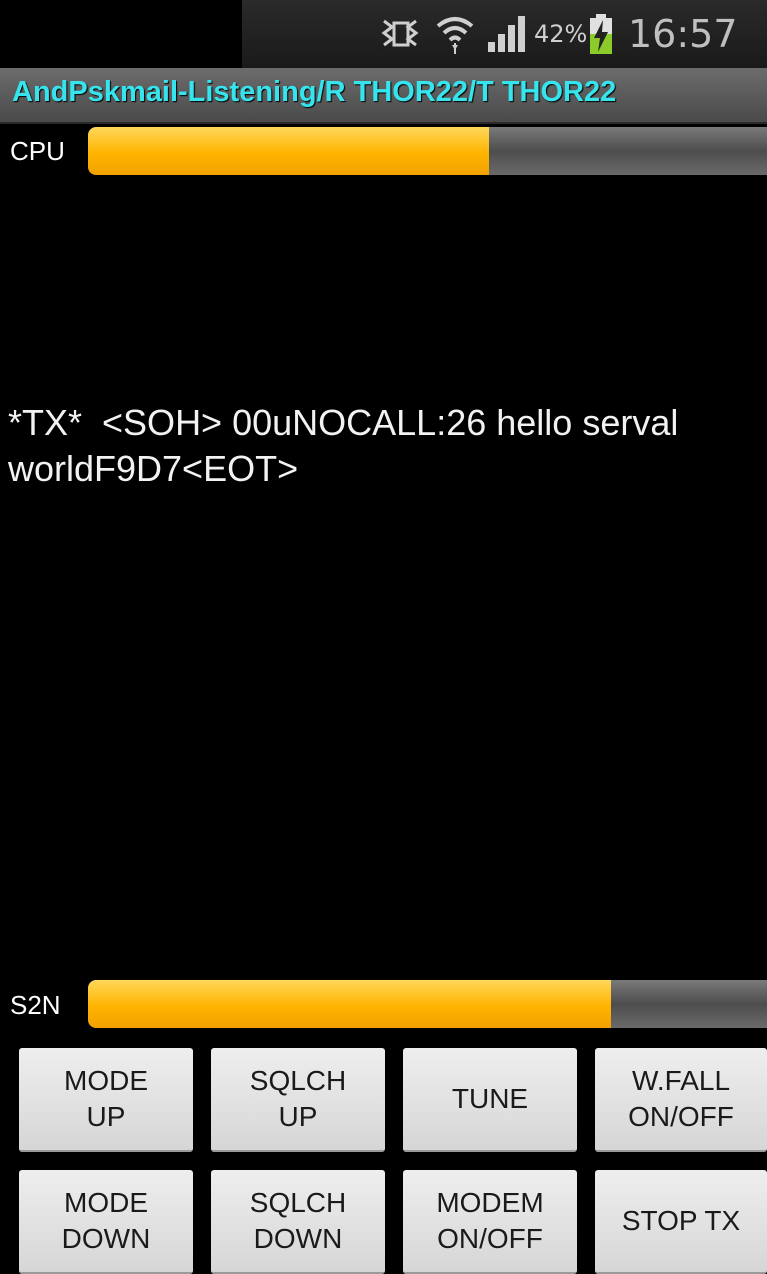 This screenshot has height=1274, width=767. What do you see at coordinates (298, 1100) in the screenshot?
I see `sqlch-up-button: SQLCH UP` at bounding box center [298, 1100].